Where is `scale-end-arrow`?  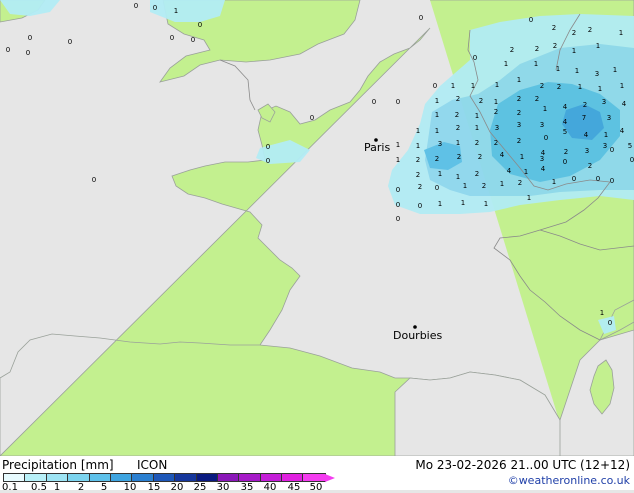 scale-end-arrow is located at coordinates (329, 478).